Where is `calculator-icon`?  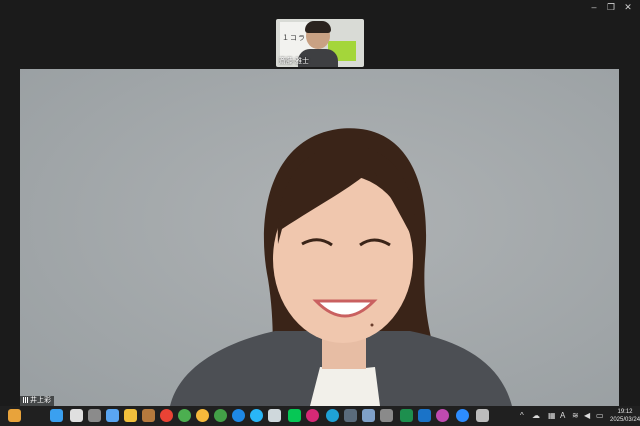 calculator-icon is located at coordinates (350, 415).